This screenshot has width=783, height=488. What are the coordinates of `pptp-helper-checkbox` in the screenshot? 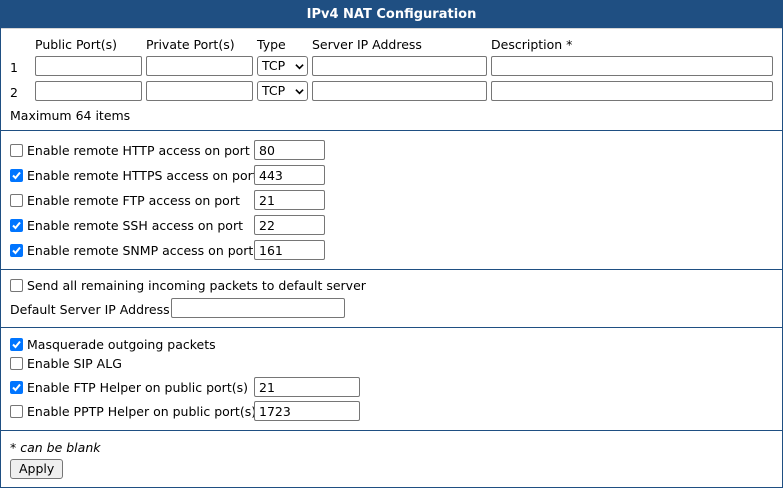 It's located at (16, 411).